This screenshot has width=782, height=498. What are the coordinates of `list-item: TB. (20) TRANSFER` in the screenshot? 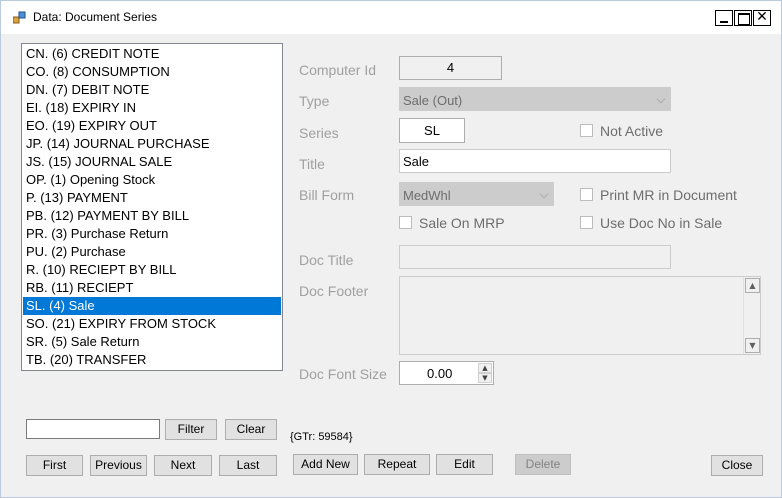 It's located at (152, 360).